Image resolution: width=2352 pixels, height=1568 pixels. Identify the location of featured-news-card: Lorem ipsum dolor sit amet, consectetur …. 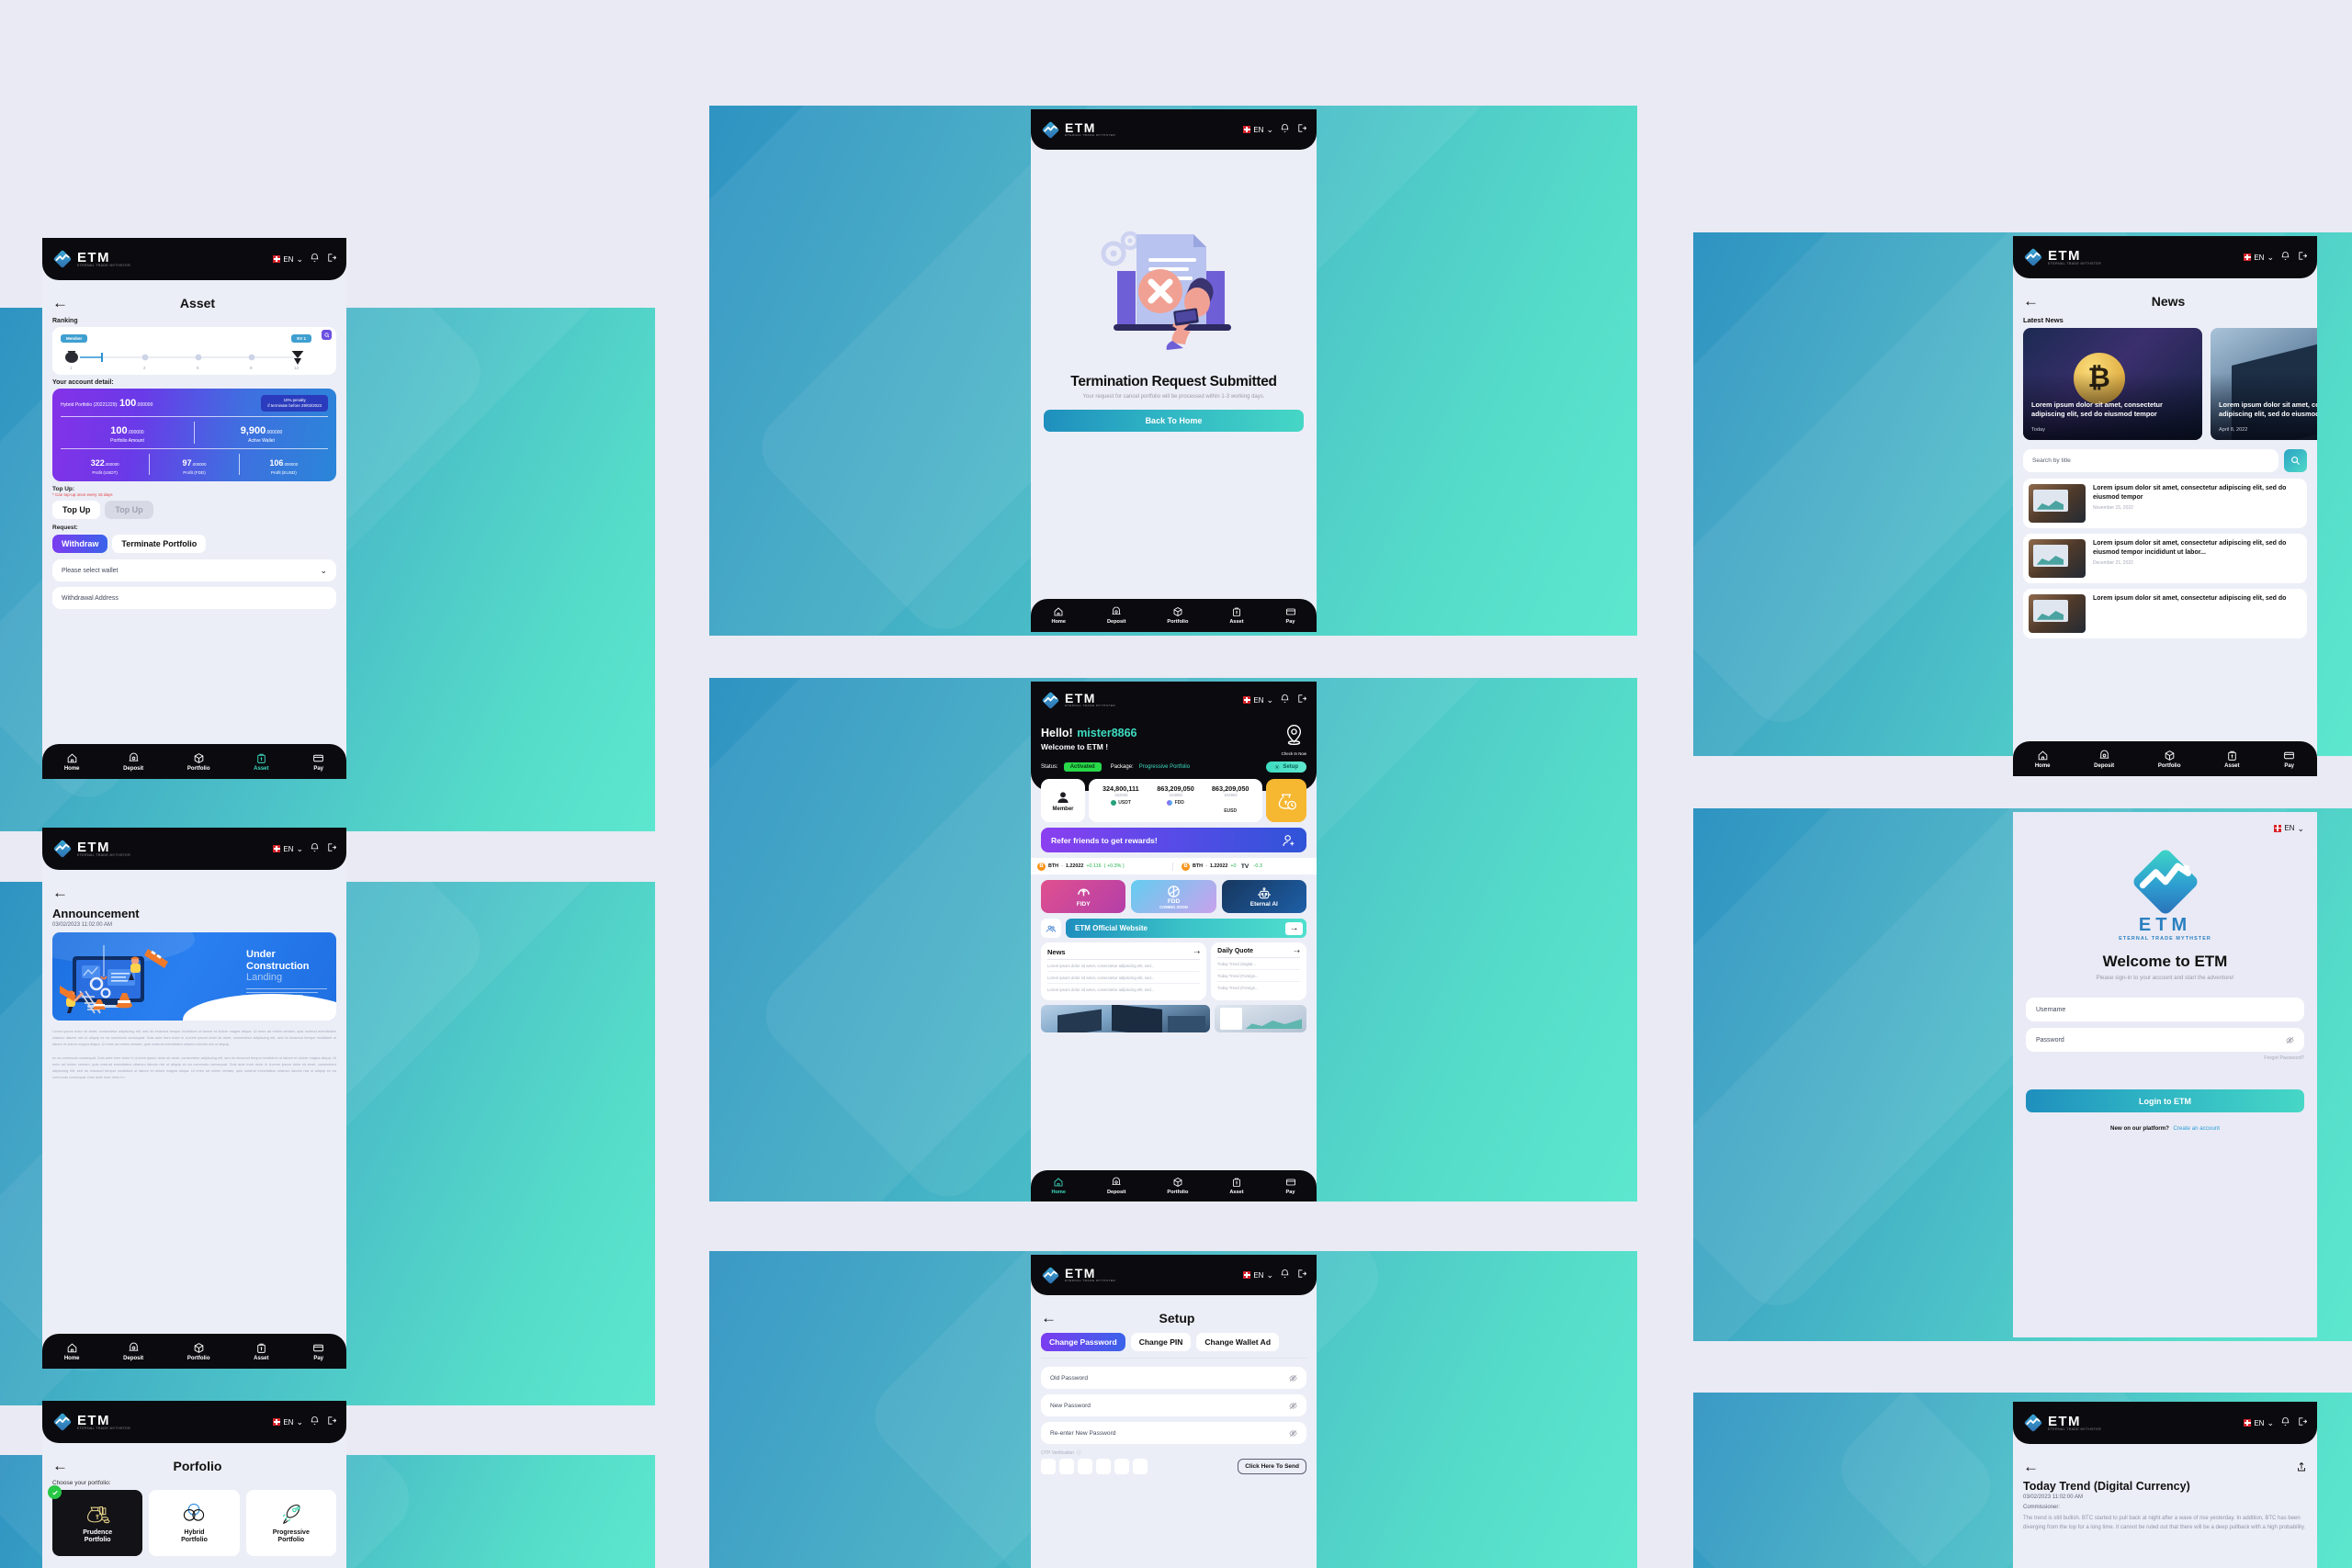
(2264, 384).